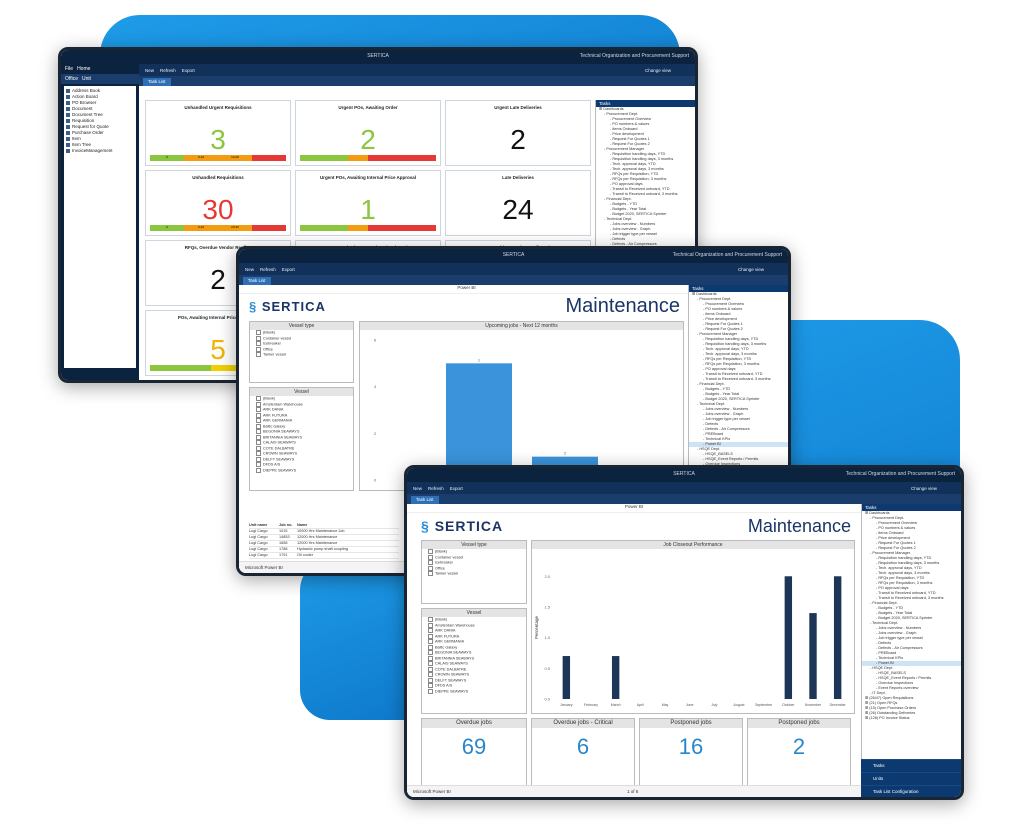  I want to click on card-title: Unhandled Requisitions, so click(218, 177).